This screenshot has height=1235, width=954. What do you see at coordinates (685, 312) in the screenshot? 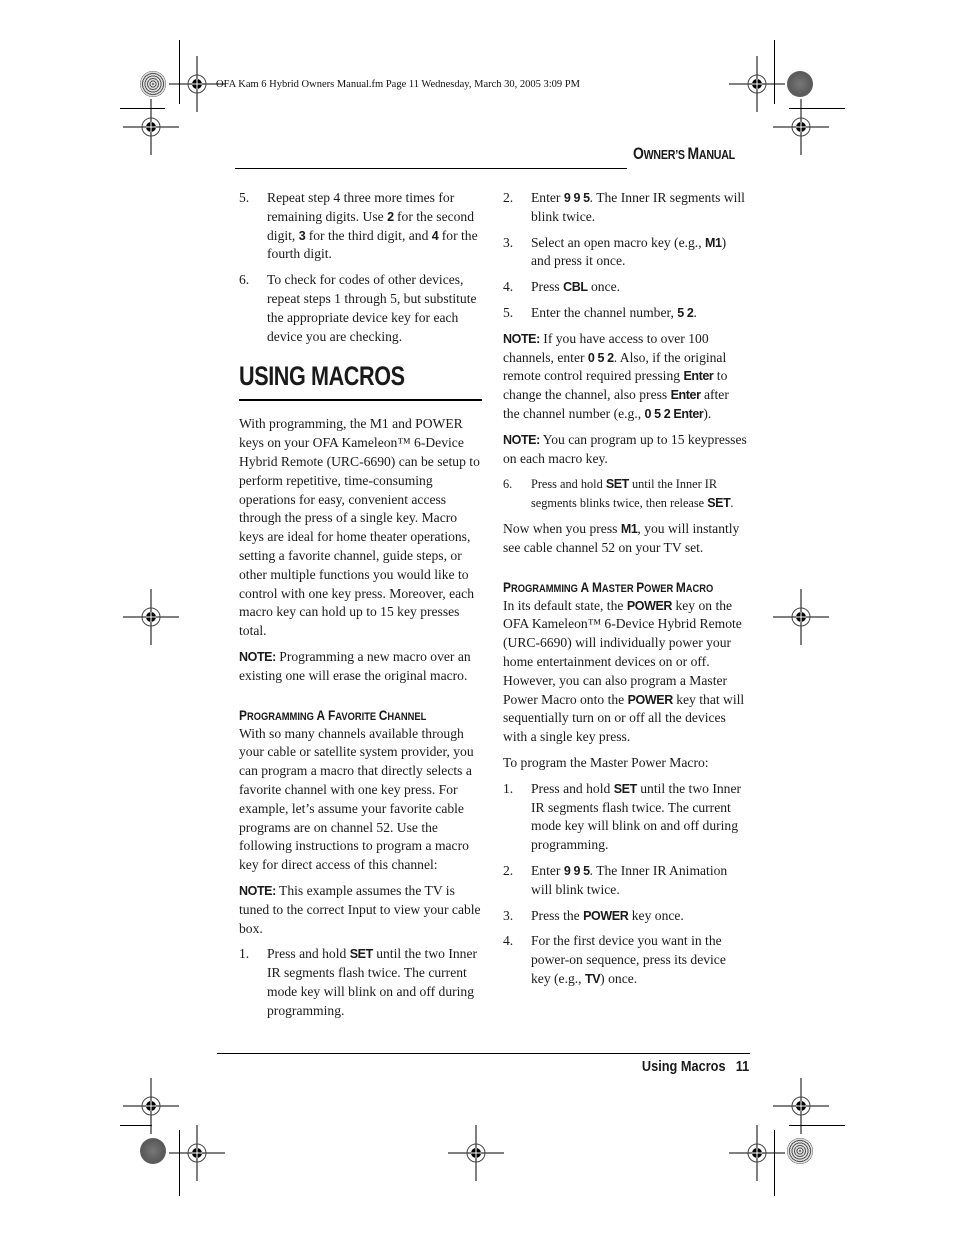
I see `key-label: 5 2` at bounding box center [685, 312].